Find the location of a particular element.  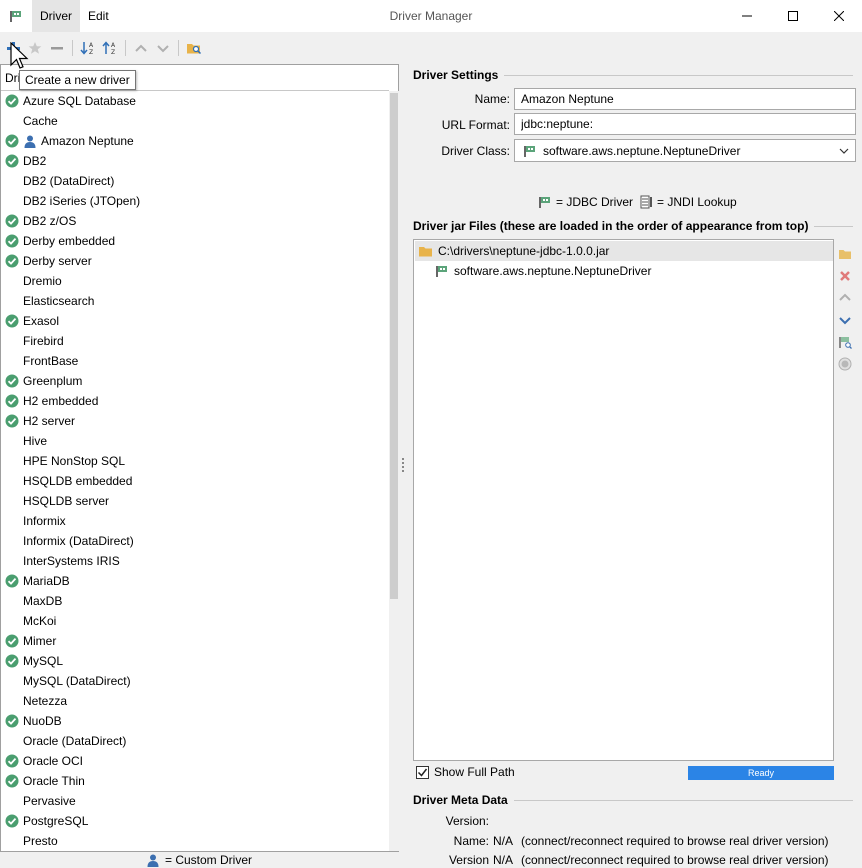

show-full-path-label: Show Full Path is located at coordinates (474, 772).